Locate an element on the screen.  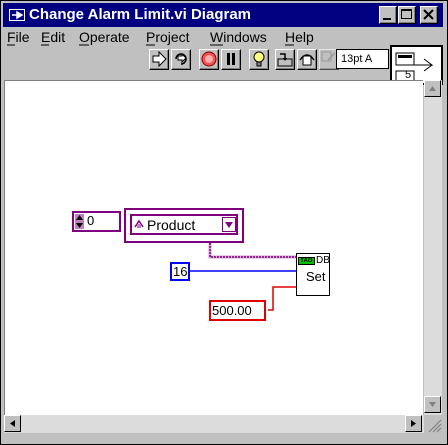
run-continuously-button is located at coordinates (181, 59).